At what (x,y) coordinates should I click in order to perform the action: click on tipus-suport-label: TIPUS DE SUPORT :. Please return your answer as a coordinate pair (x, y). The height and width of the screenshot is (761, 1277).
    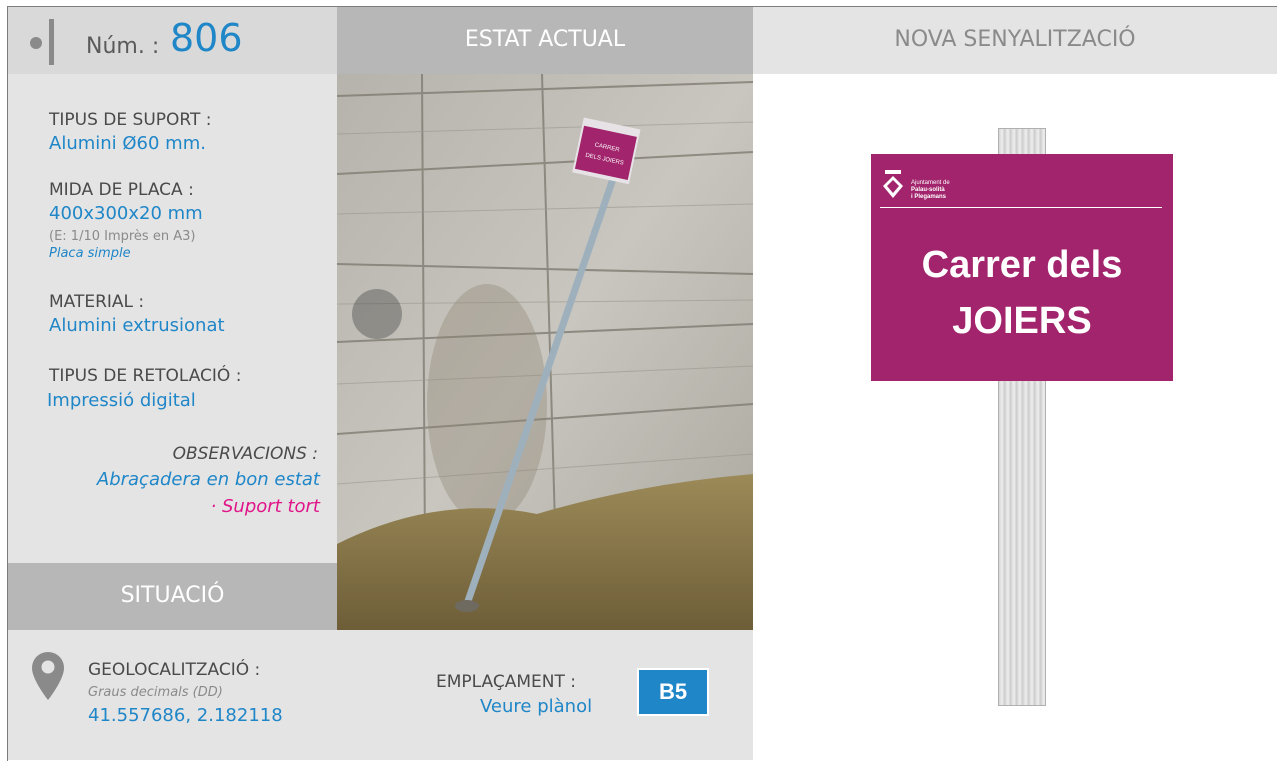
    Looking at the image, I should click on (130, 120).